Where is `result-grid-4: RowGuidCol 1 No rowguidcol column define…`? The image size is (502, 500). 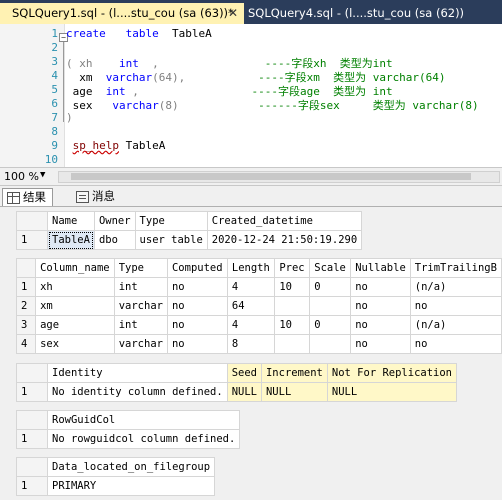 result-grid-4: RowGuidCol 1 No rowguidcol column define… is located at coordinates (128, 429).